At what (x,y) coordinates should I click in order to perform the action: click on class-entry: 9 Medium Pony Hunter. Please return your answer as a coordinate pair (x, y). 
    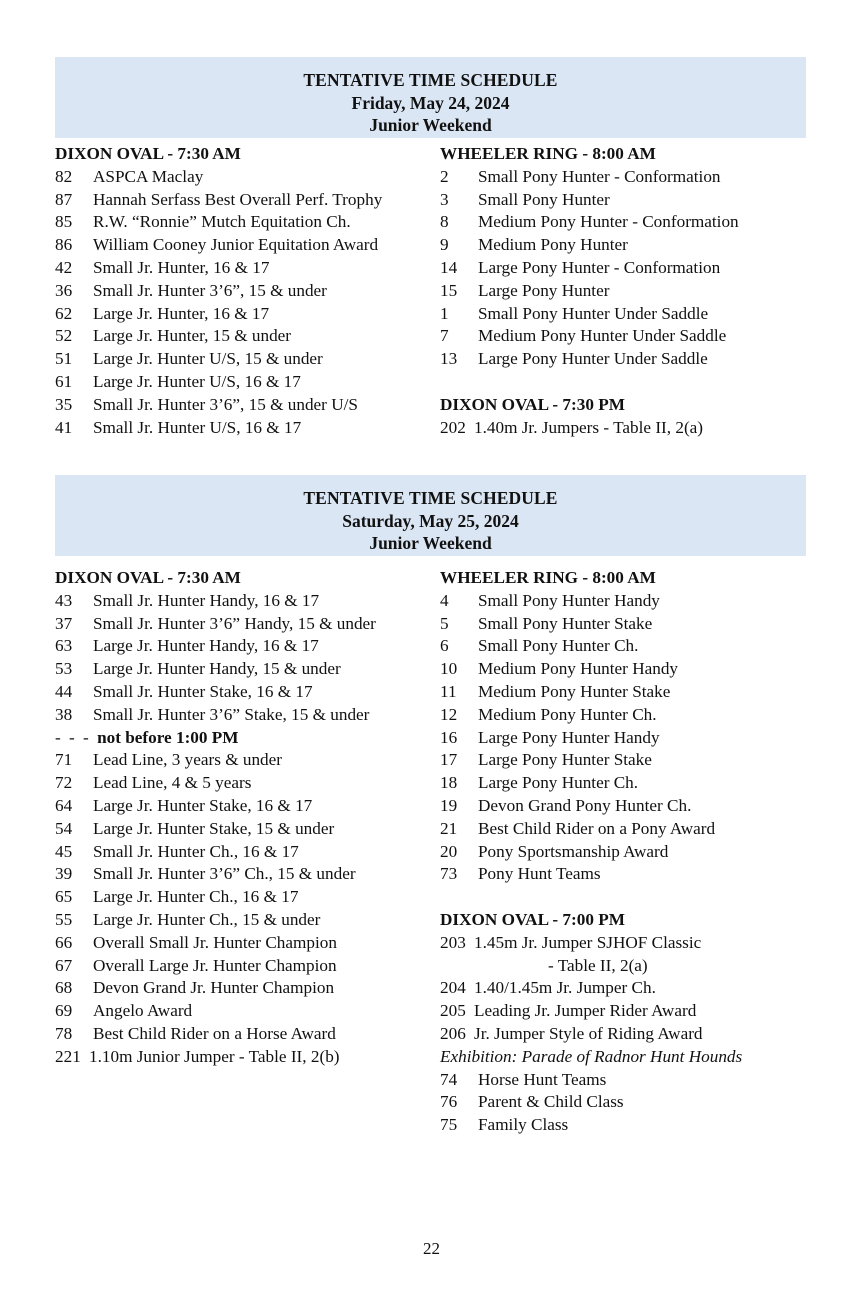
    Looking at the image, I should click on (640, 245).